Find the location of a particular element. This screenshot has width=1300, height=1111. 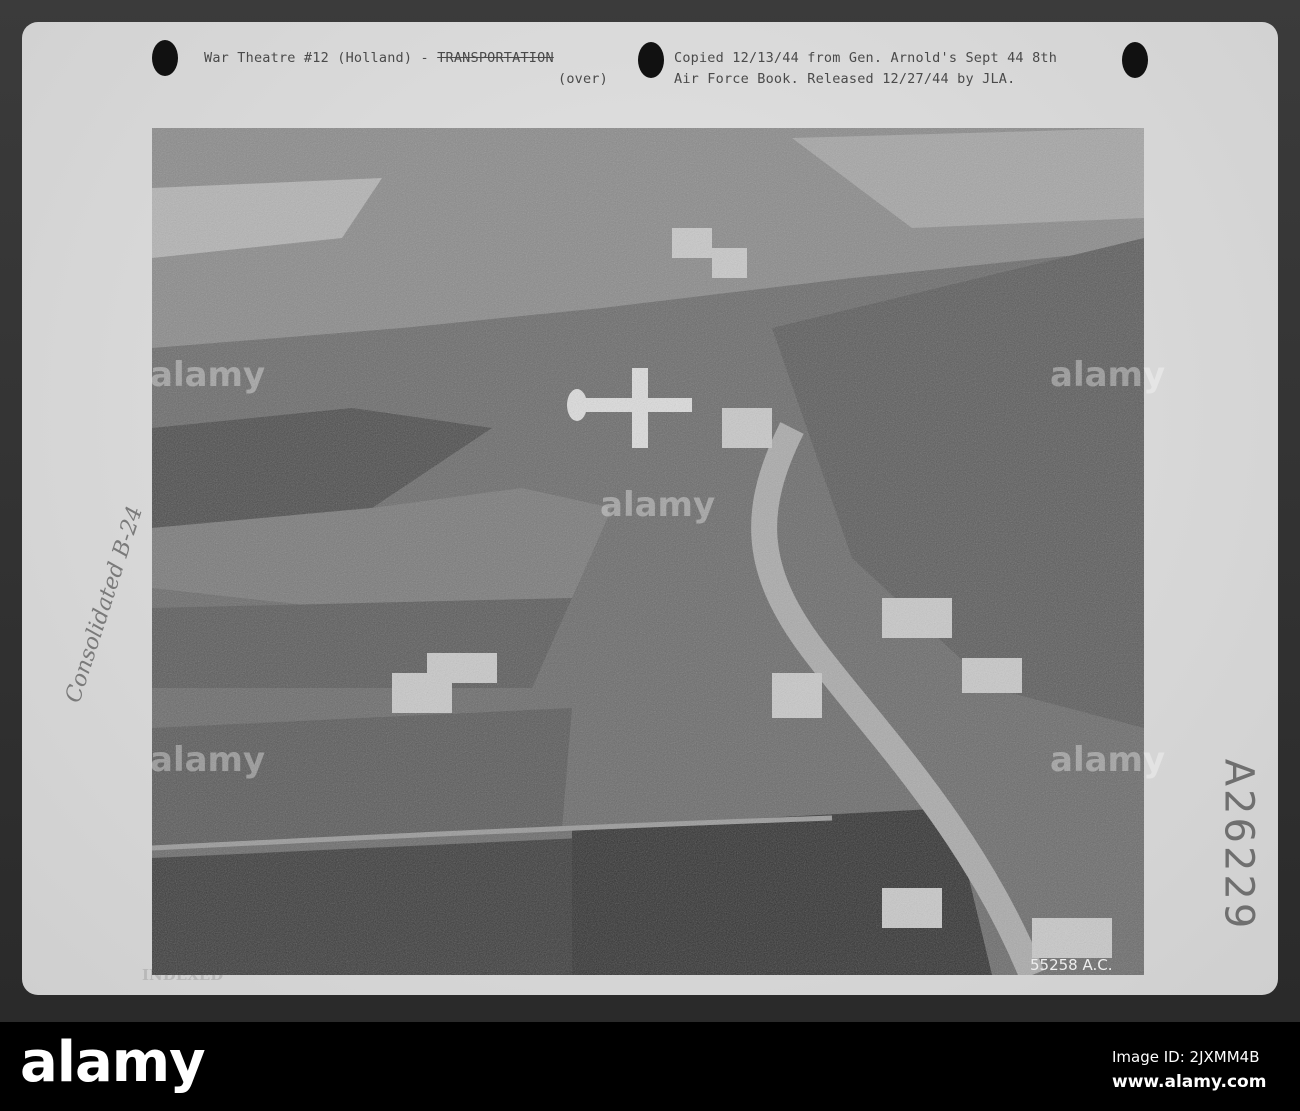

negative-number: 55258 A.C. is located at coordinates (1071, 965).